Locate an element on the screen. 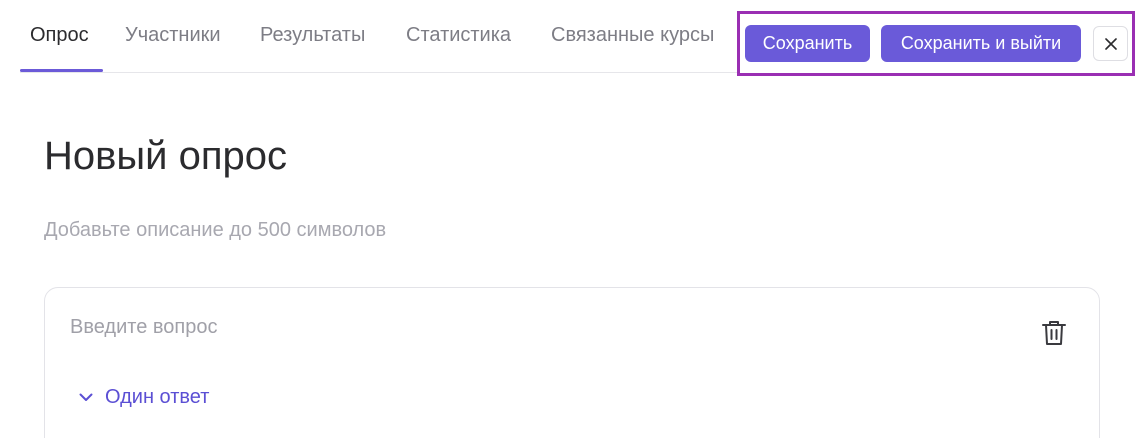  tab-related-courses: Связанные курсы is located at coordinates (632, 35).